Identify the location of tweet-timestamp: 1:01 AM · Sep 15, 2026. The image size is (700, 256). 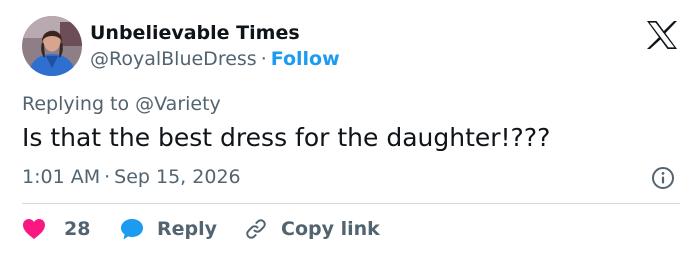
(131, 177).